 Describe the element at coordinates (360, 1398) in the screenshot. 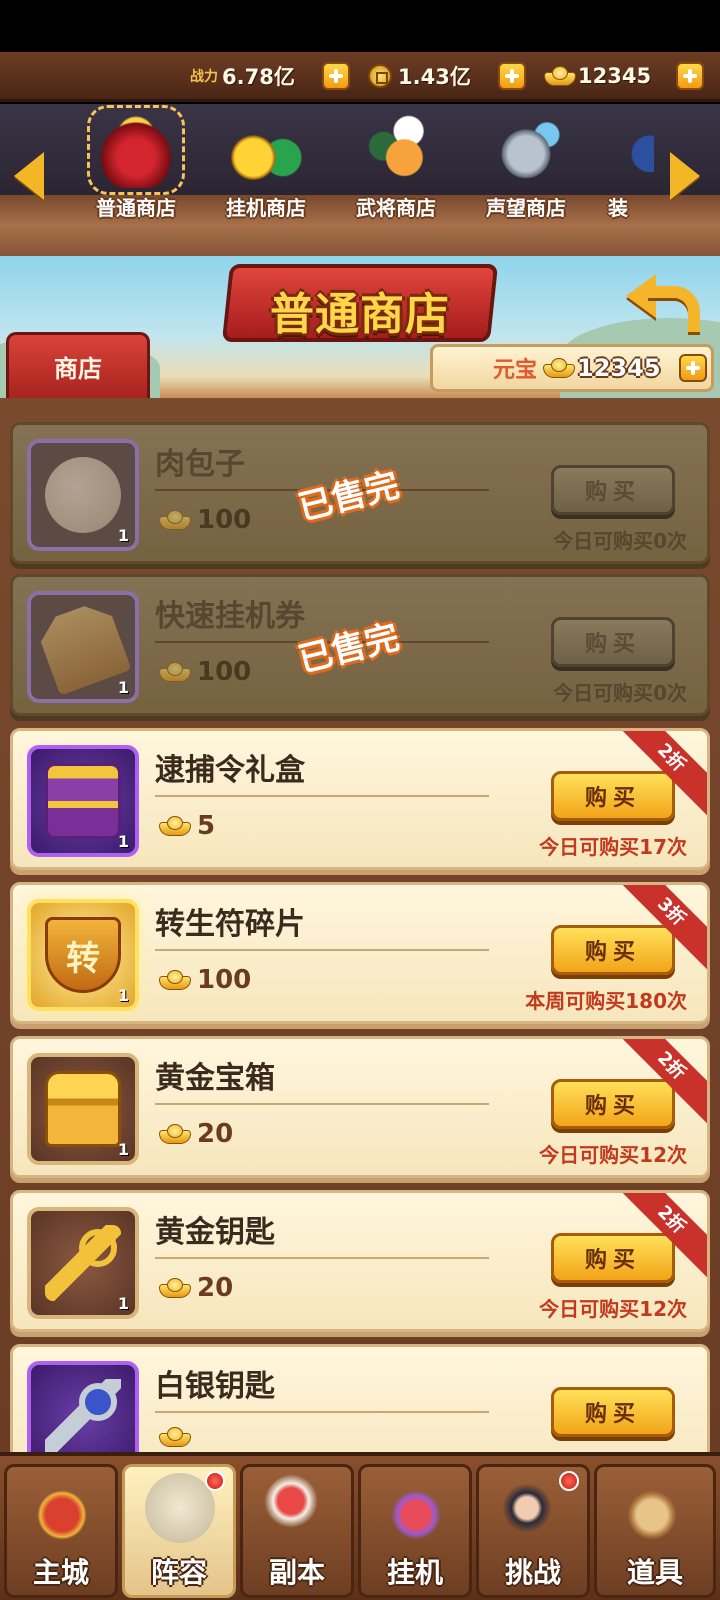

I see `list-item: 白银钥匙 购买` at that location.